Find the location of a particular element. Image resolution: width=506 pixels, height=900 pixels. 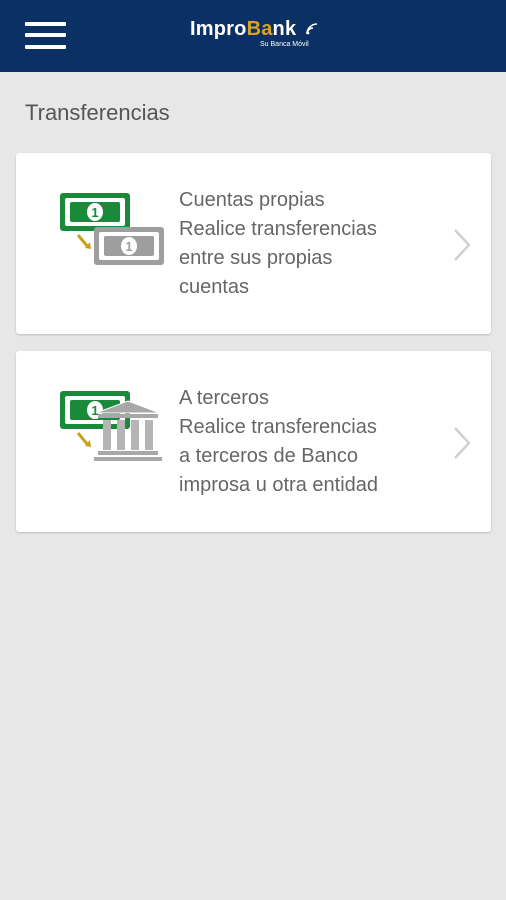

logo-word-prefix: Impro is located at coordinates (218, 29).